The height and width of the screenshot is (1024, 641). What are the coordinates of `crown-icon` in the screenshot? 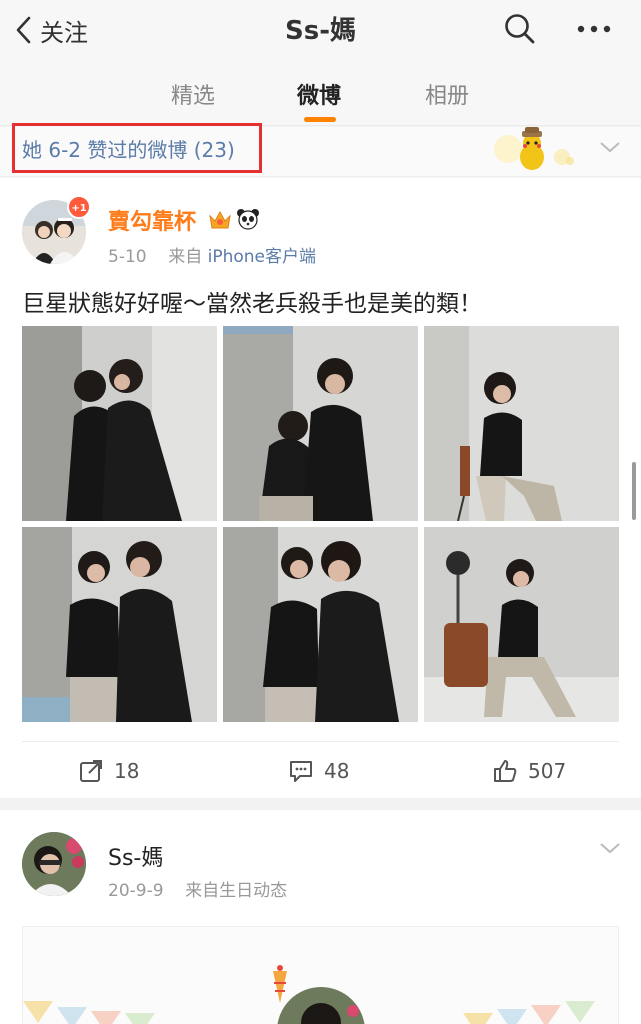 It's located at (220, 219).